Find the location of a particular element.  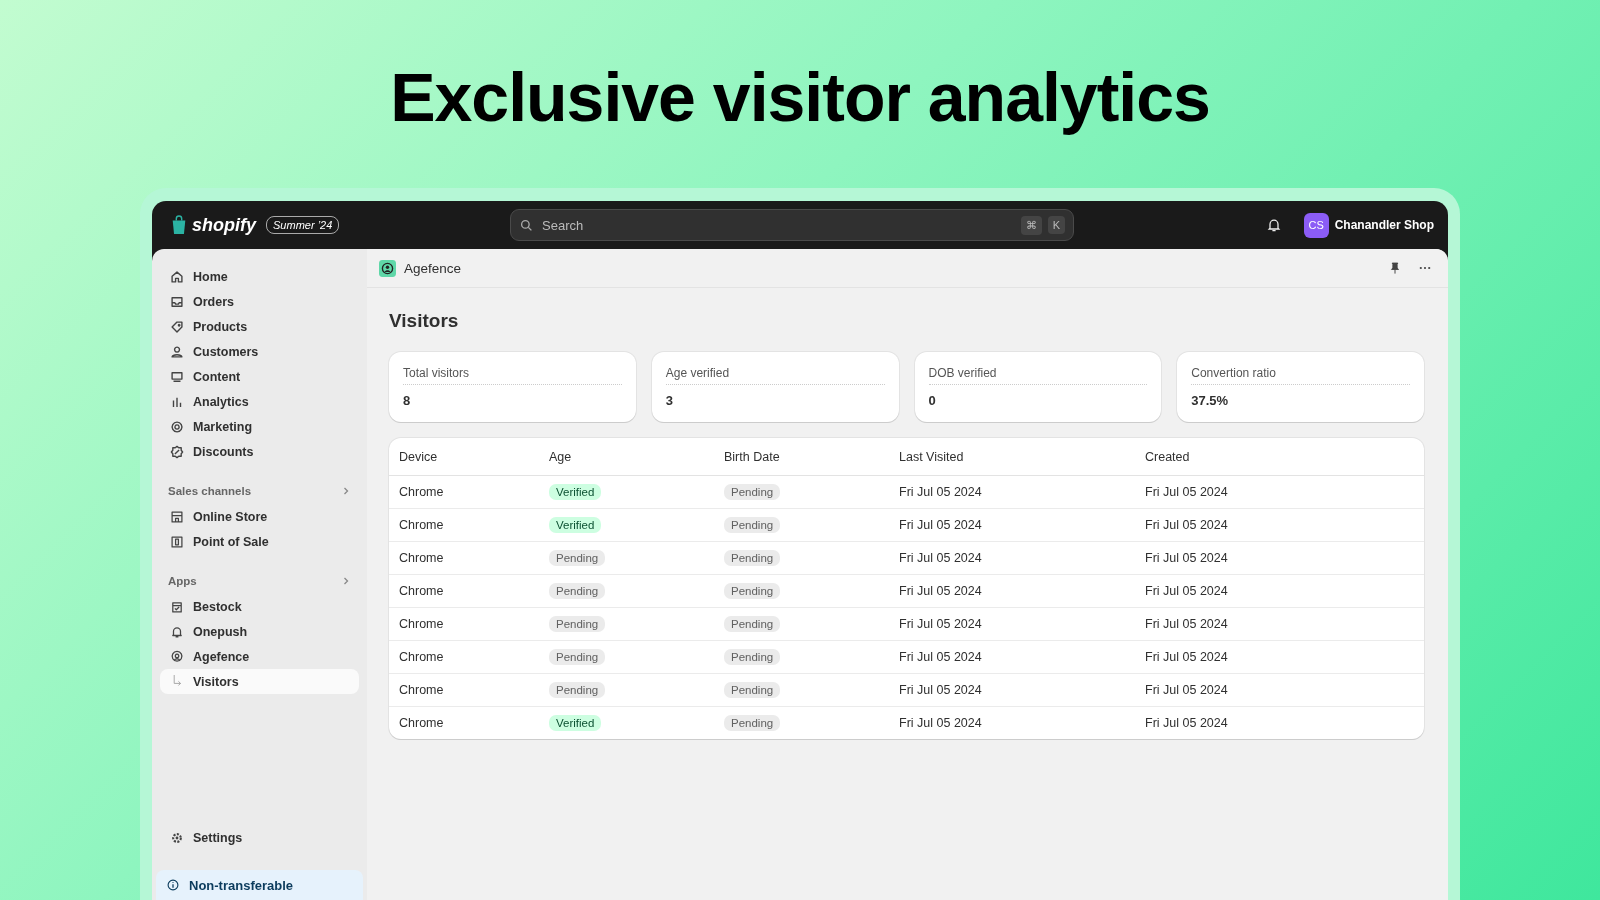

settings-item: Settings is located at coordinates (259, 837).